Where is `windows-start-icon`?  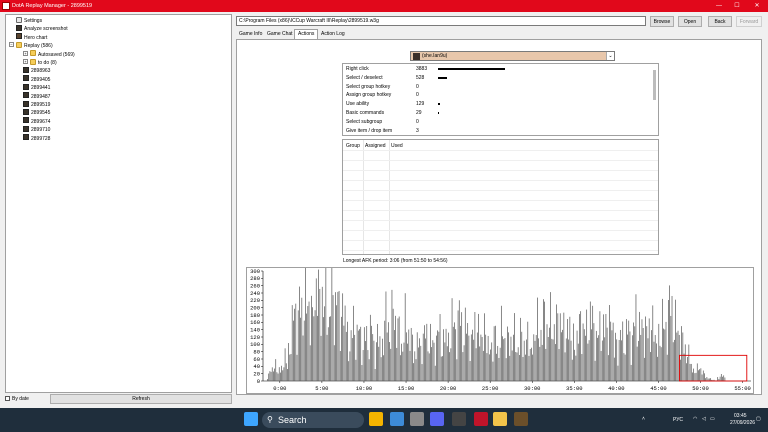 windows-start-icon is located at coordinates (251, 419).